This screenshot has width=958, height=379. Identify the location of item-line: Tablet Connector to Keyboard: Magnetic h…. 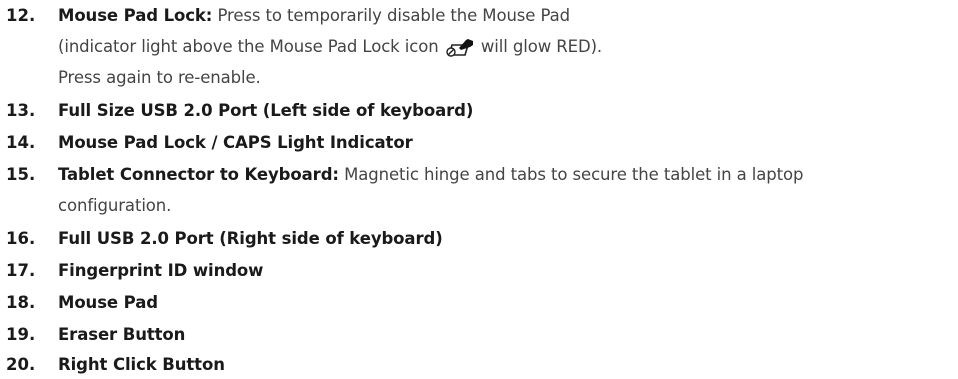
(431, 175).